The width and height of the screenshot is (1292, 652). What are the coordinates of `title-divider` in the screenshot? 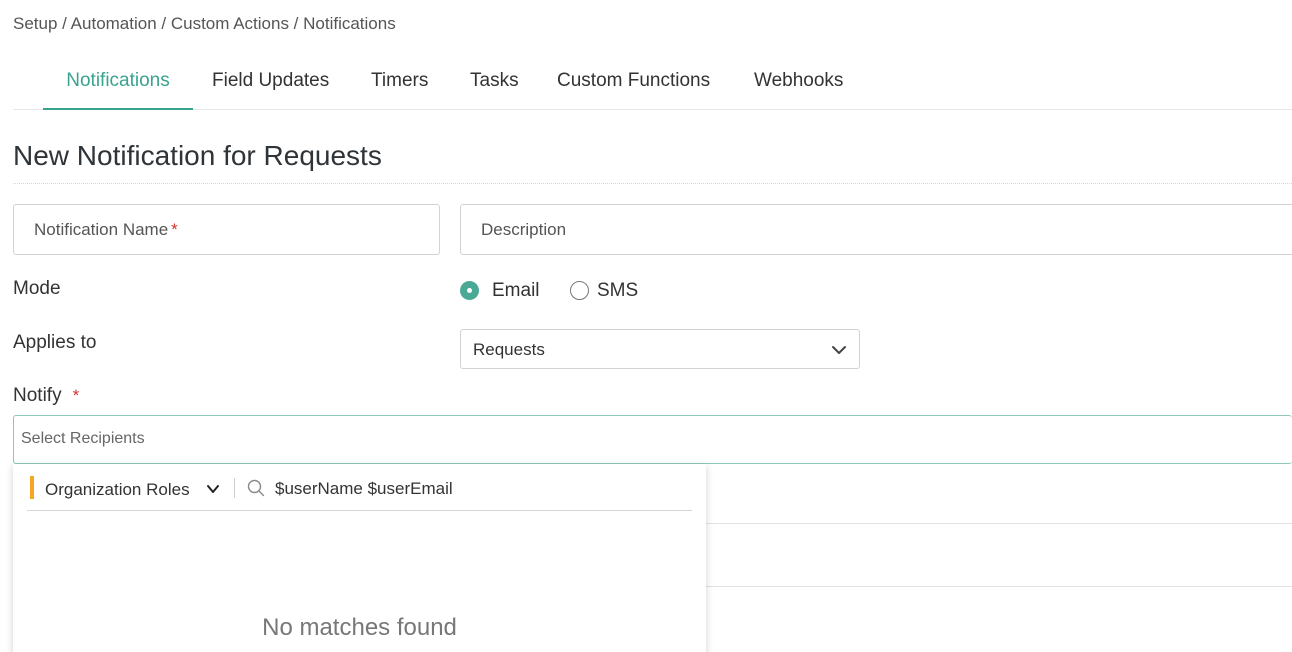 It's located at (652, 183).